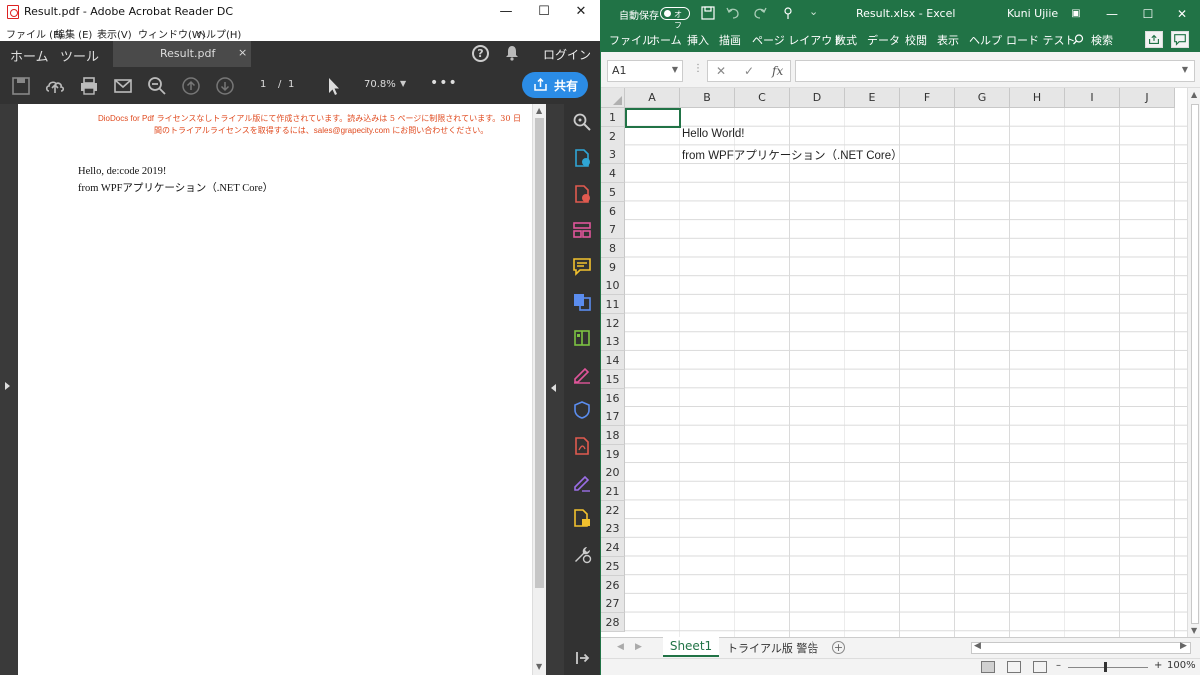 Image resolution: width=1200 pixels, height=675 pixels. I want to click on column-header-h: H, so click(1037, 98).